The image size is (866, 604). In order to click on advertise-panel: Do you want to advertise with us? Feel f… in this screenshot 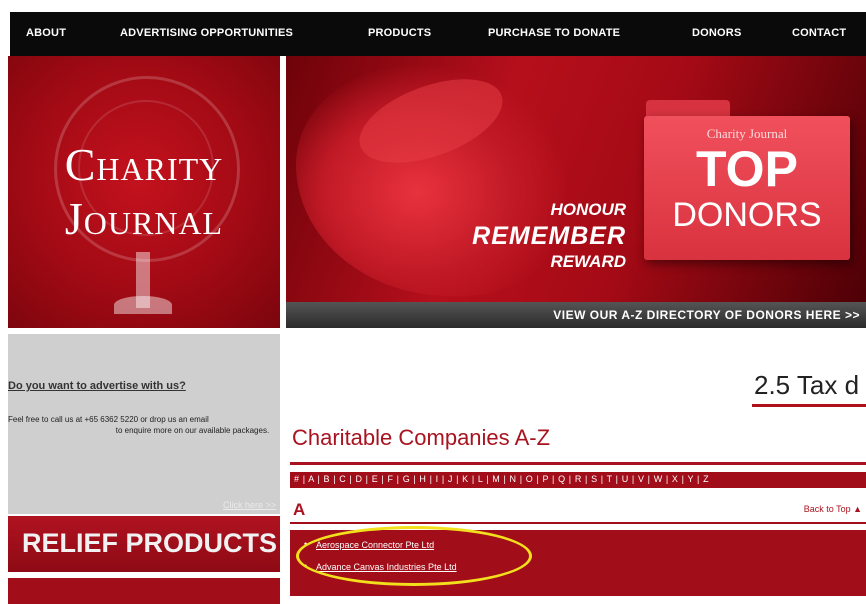, I will do `click(144, 424)`.